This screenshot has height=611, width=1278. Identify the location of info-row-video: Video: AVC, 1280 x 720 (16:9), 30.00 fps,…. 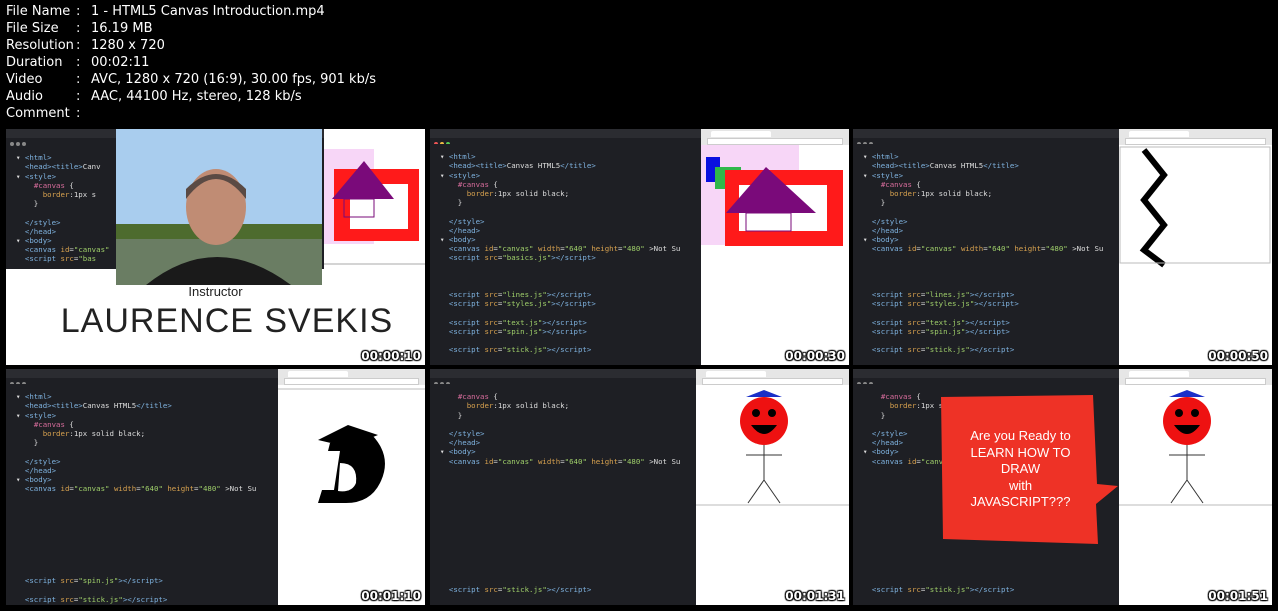
(191, 79).